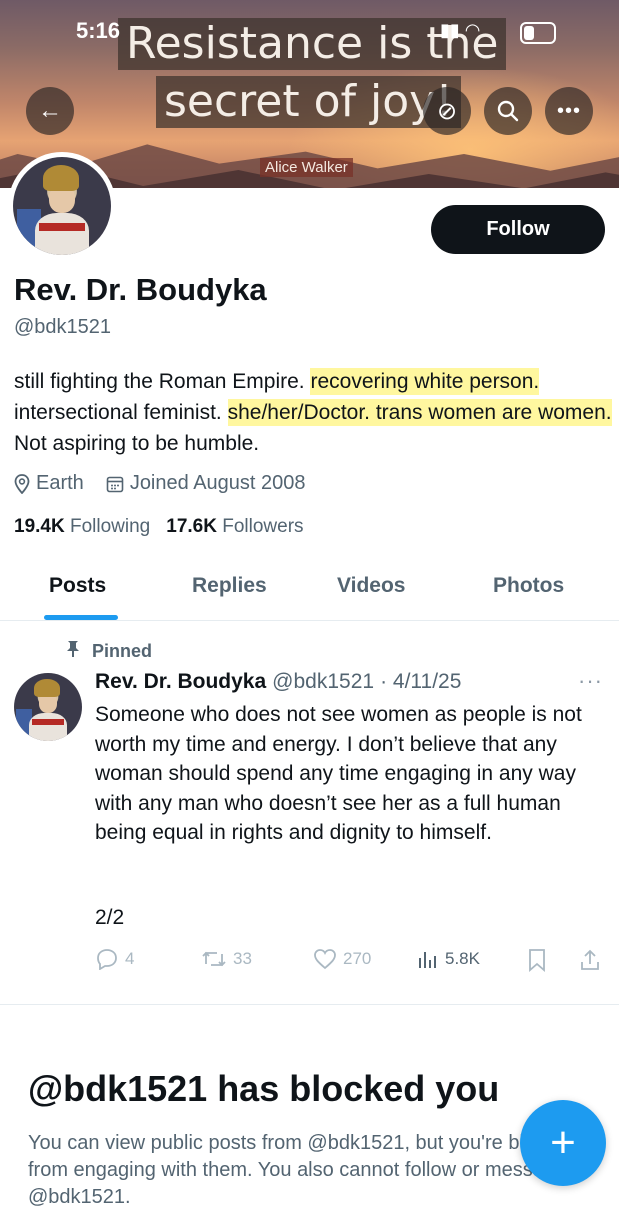 The height and width of the screenshot is (1211, 619). What do you see at coordinates (39, 526) in the screenshot?
I see `following-count: 19.4K` at bounding box center [39, 526].